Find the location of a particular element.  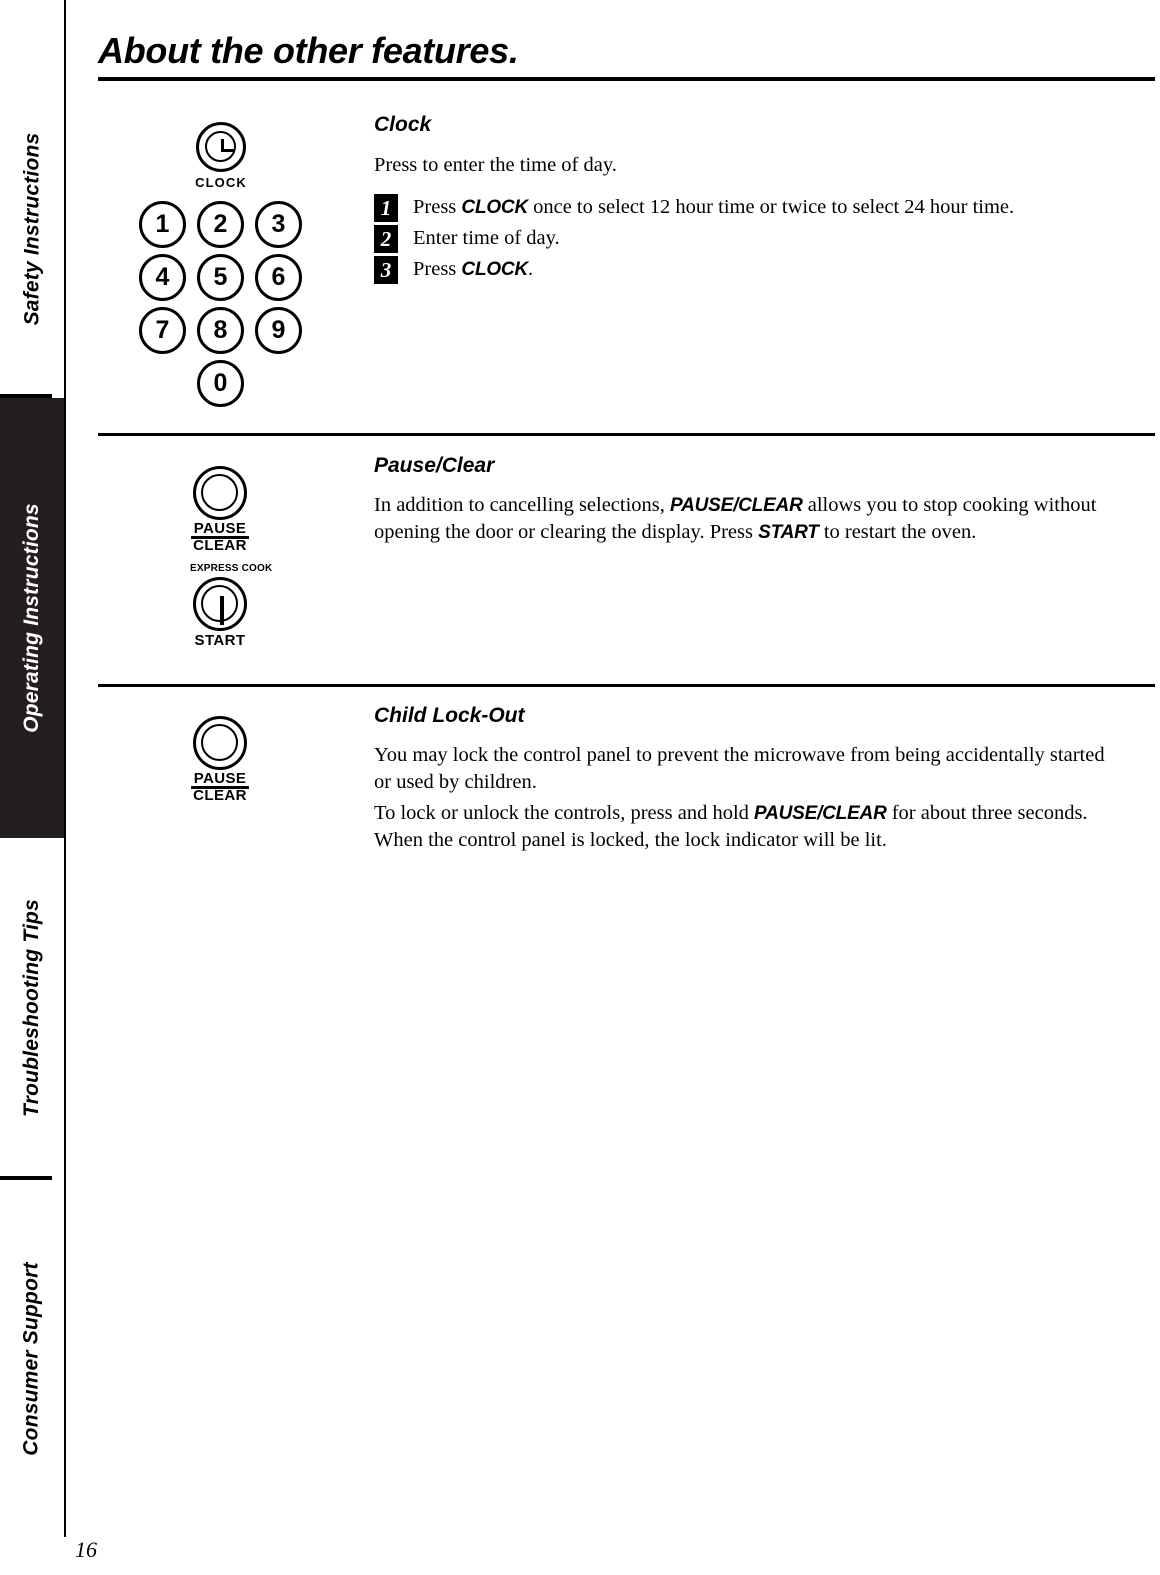

start-label: START is located at coordinates (220, 640).